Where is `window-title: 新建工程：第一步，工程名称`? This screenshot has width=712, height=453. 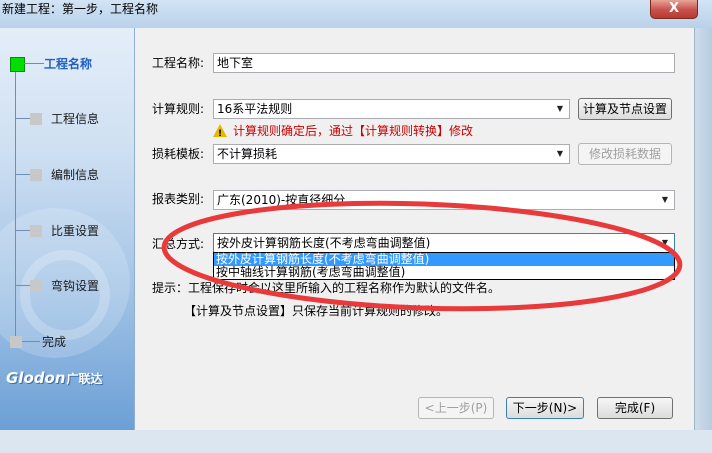
window-title: 新建工程：第一步，工程名称 is located at coordinates (80, 9).